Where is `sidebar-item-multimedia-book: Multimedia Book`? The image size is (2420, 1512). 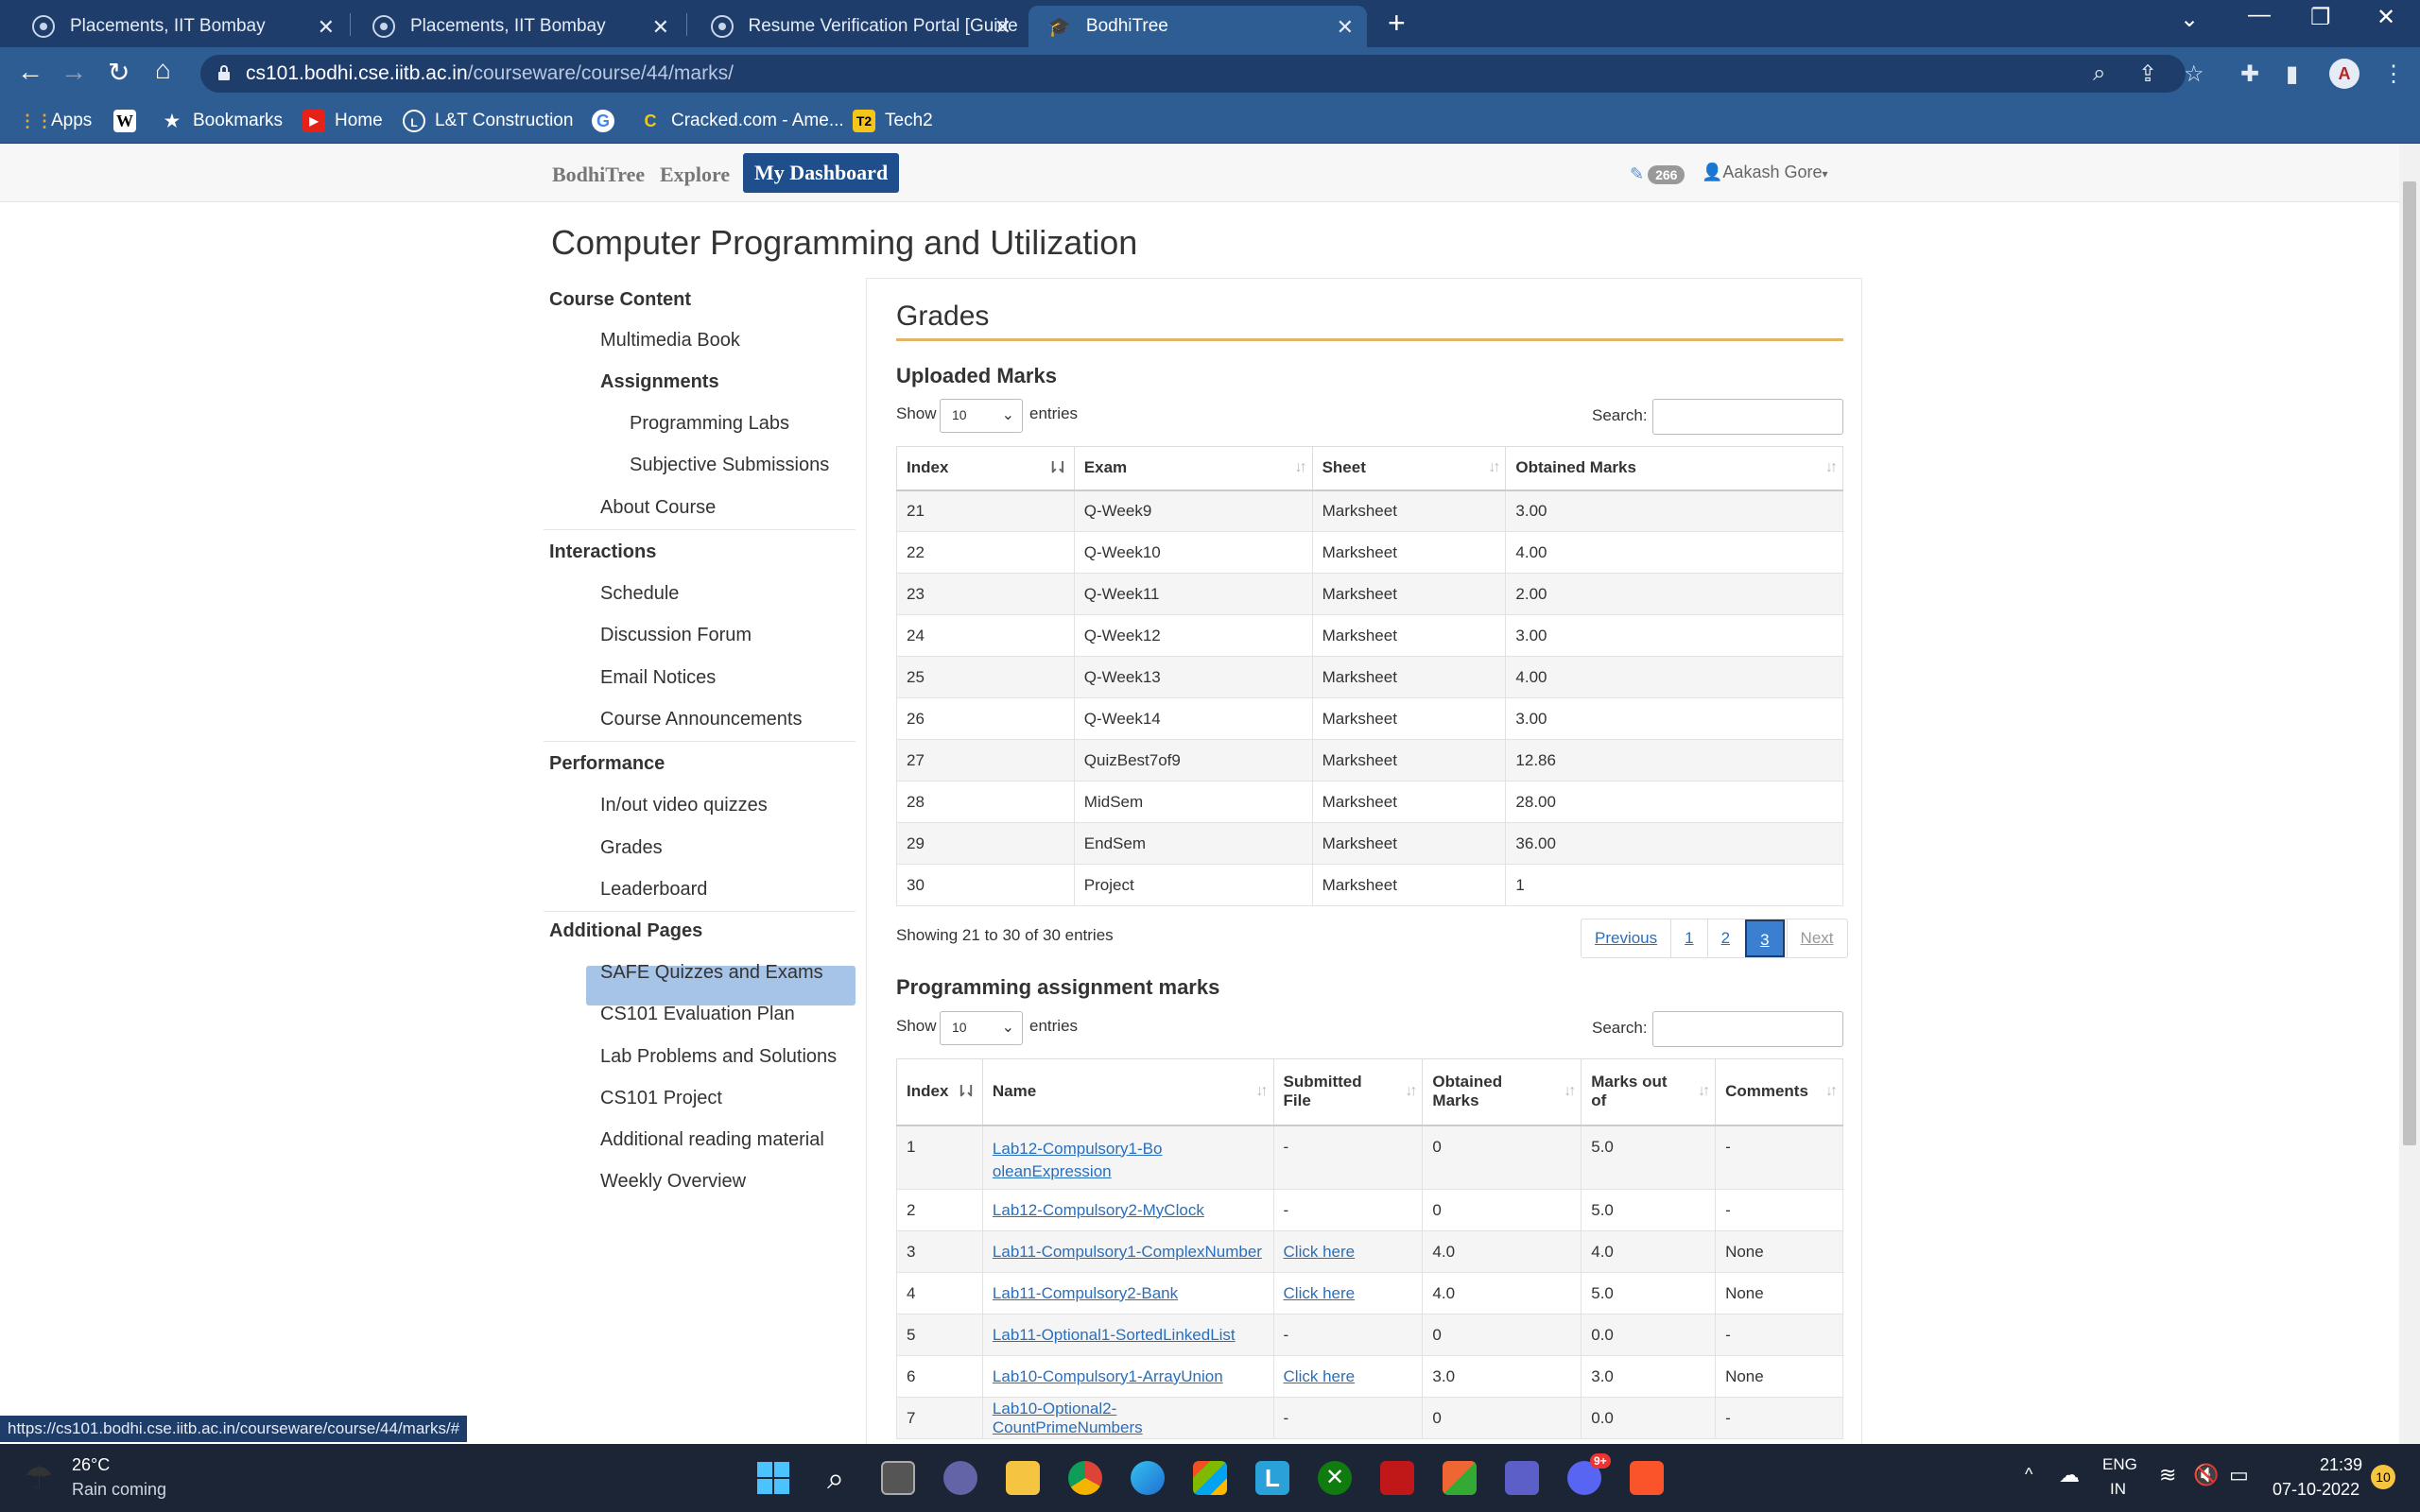
sidebar-item-multimedia-book: Multimedia Book is located at coordinates (670, 341).